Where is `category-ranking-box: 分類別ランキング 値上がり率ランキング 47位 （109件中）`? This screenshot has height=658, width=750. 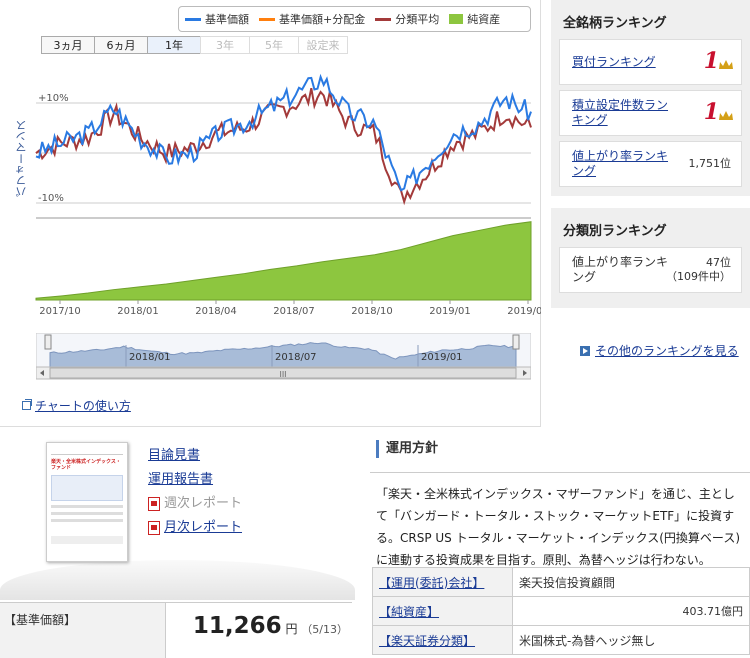 category-ranking-box: 分類別ランキング 値上がり率ランキング 47位 （109件中） is located at coordinates (650, 258).